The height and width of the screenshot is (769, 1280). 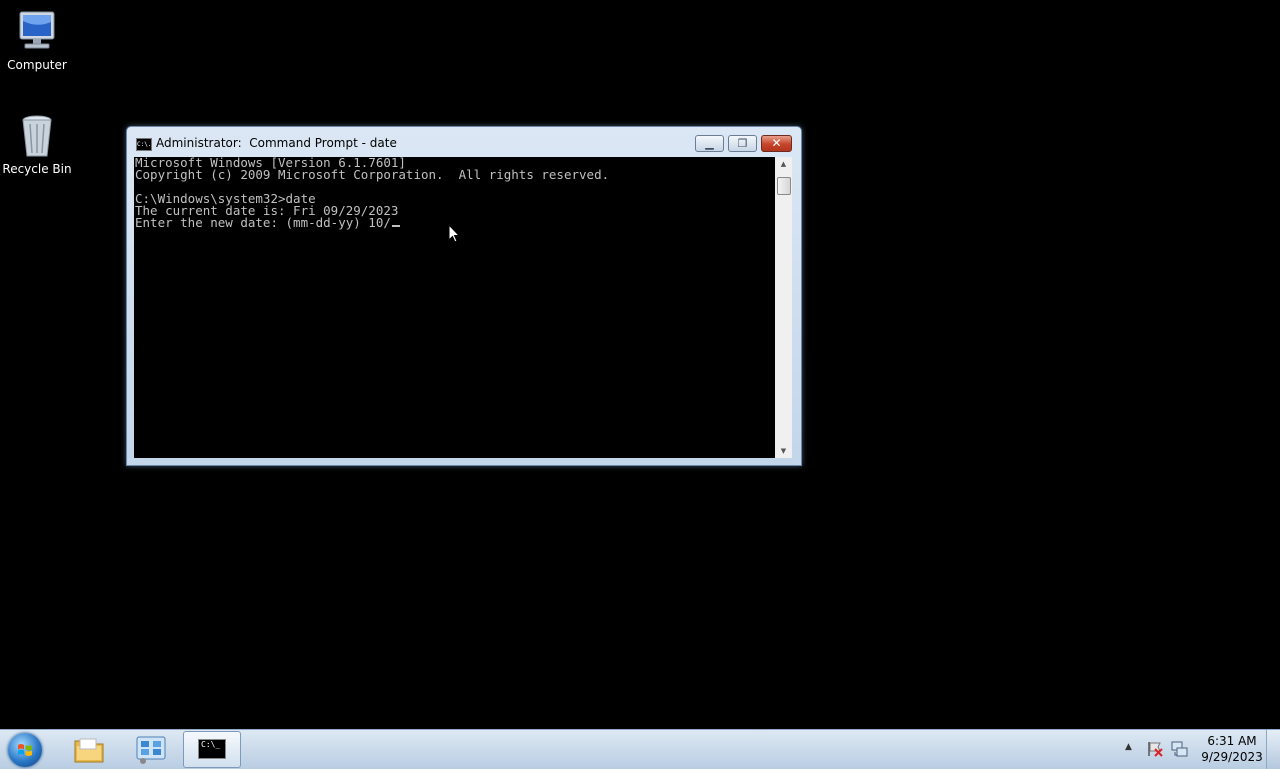 I want to click on recycle-bin-icon, so click(x=37, y=136).